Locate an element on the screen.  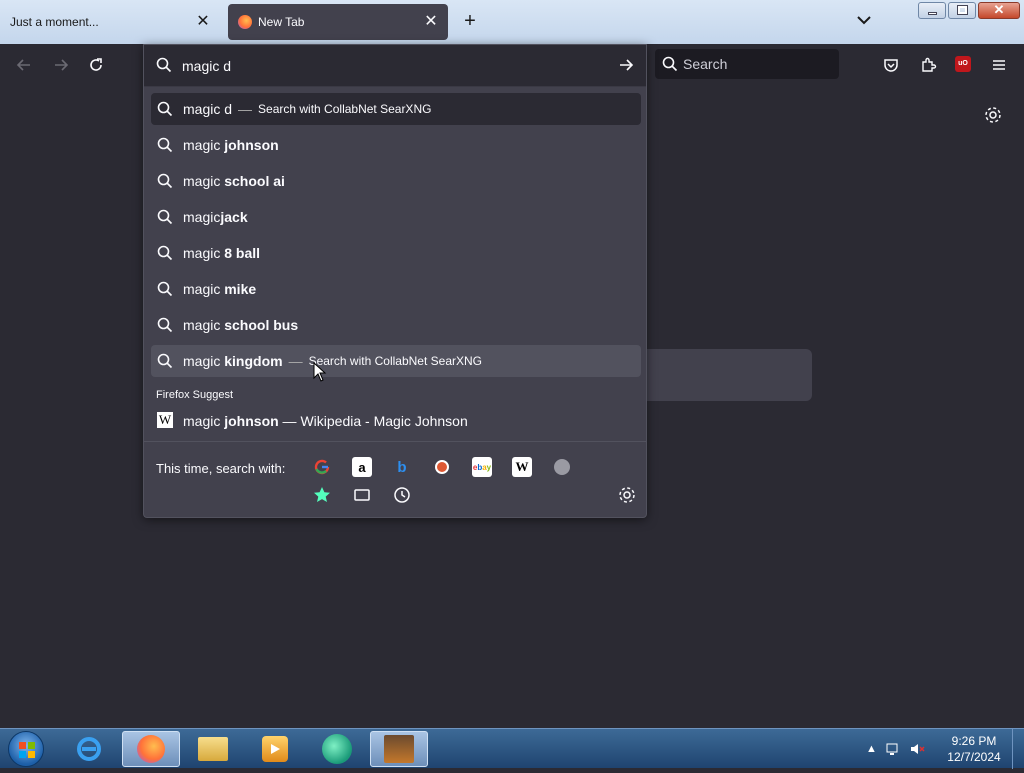
result-prefix: magic is located at coordinates (204, 421).